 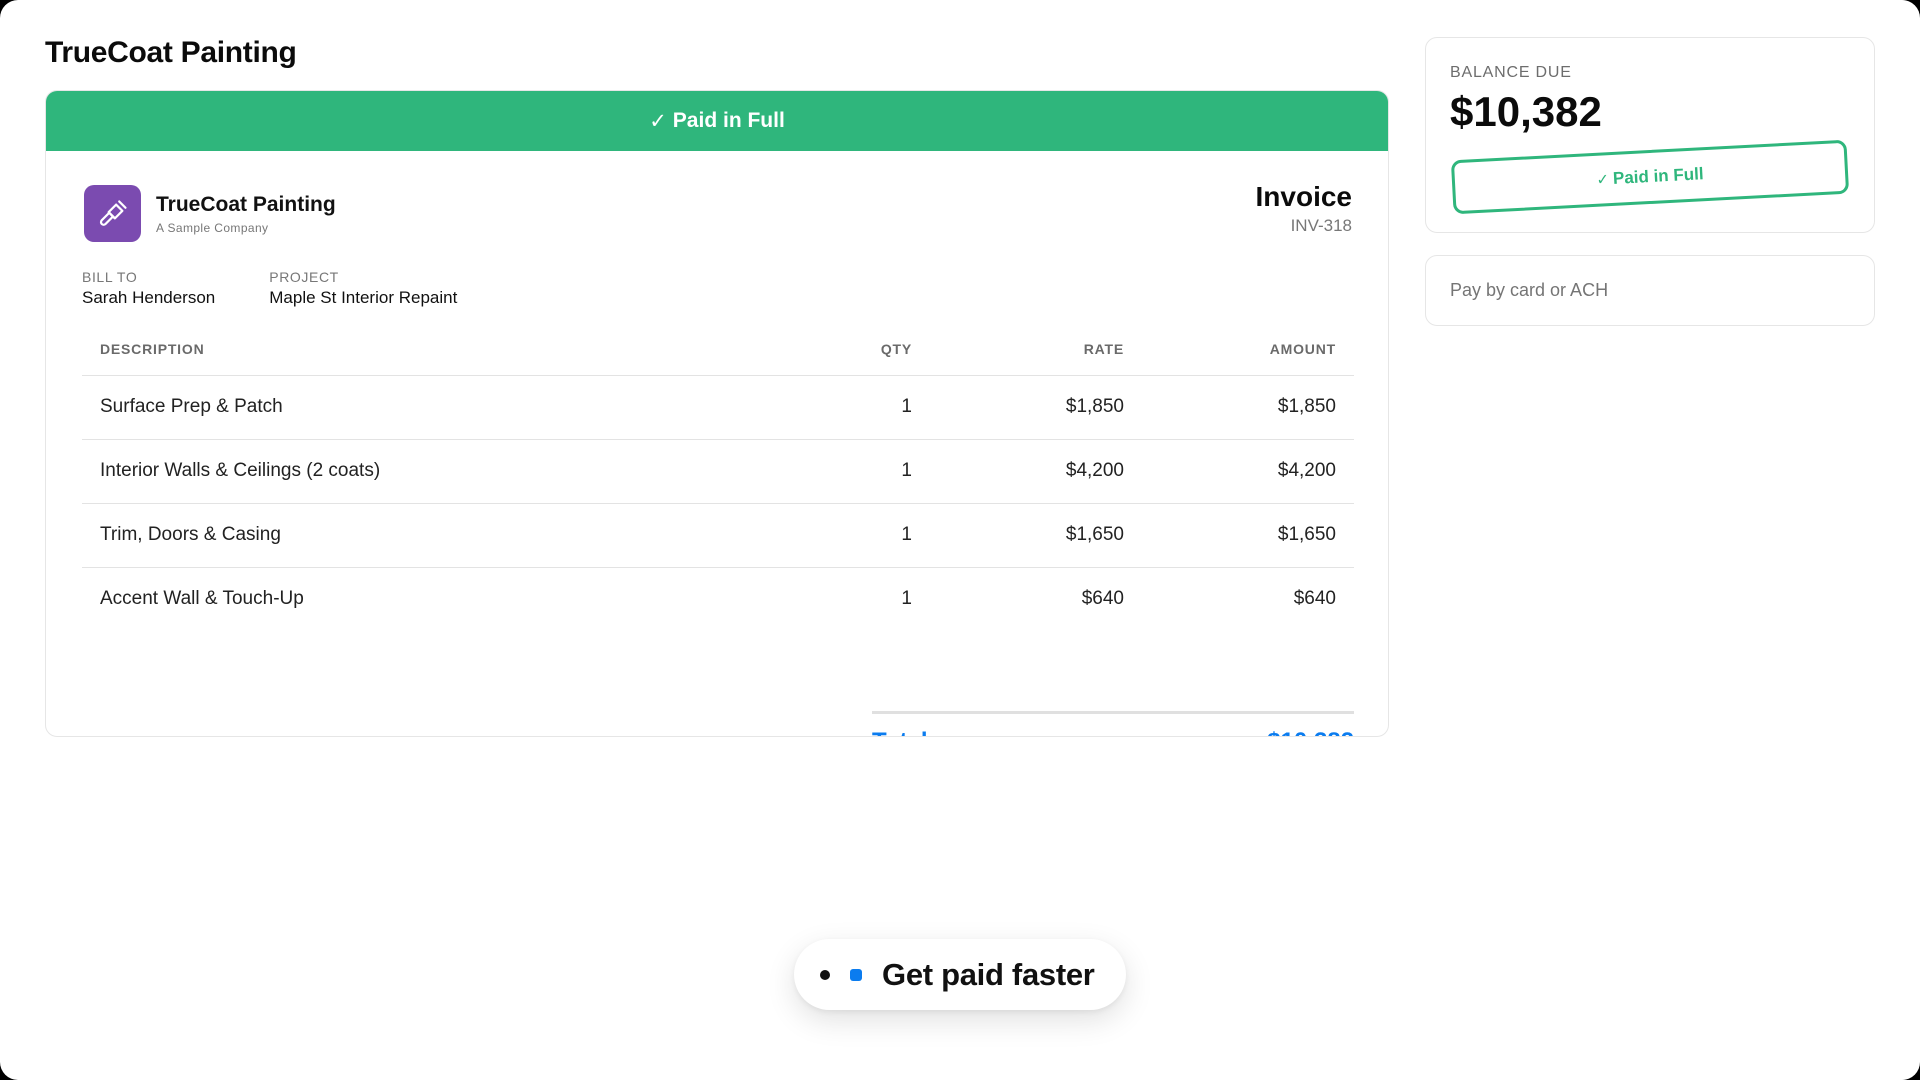 What do you see at coordinates (718, 599) in the screenshot?
I see `table-row: Accent Wall & Touch-Up 1 $640 $640` at bounding box center [718, 599].